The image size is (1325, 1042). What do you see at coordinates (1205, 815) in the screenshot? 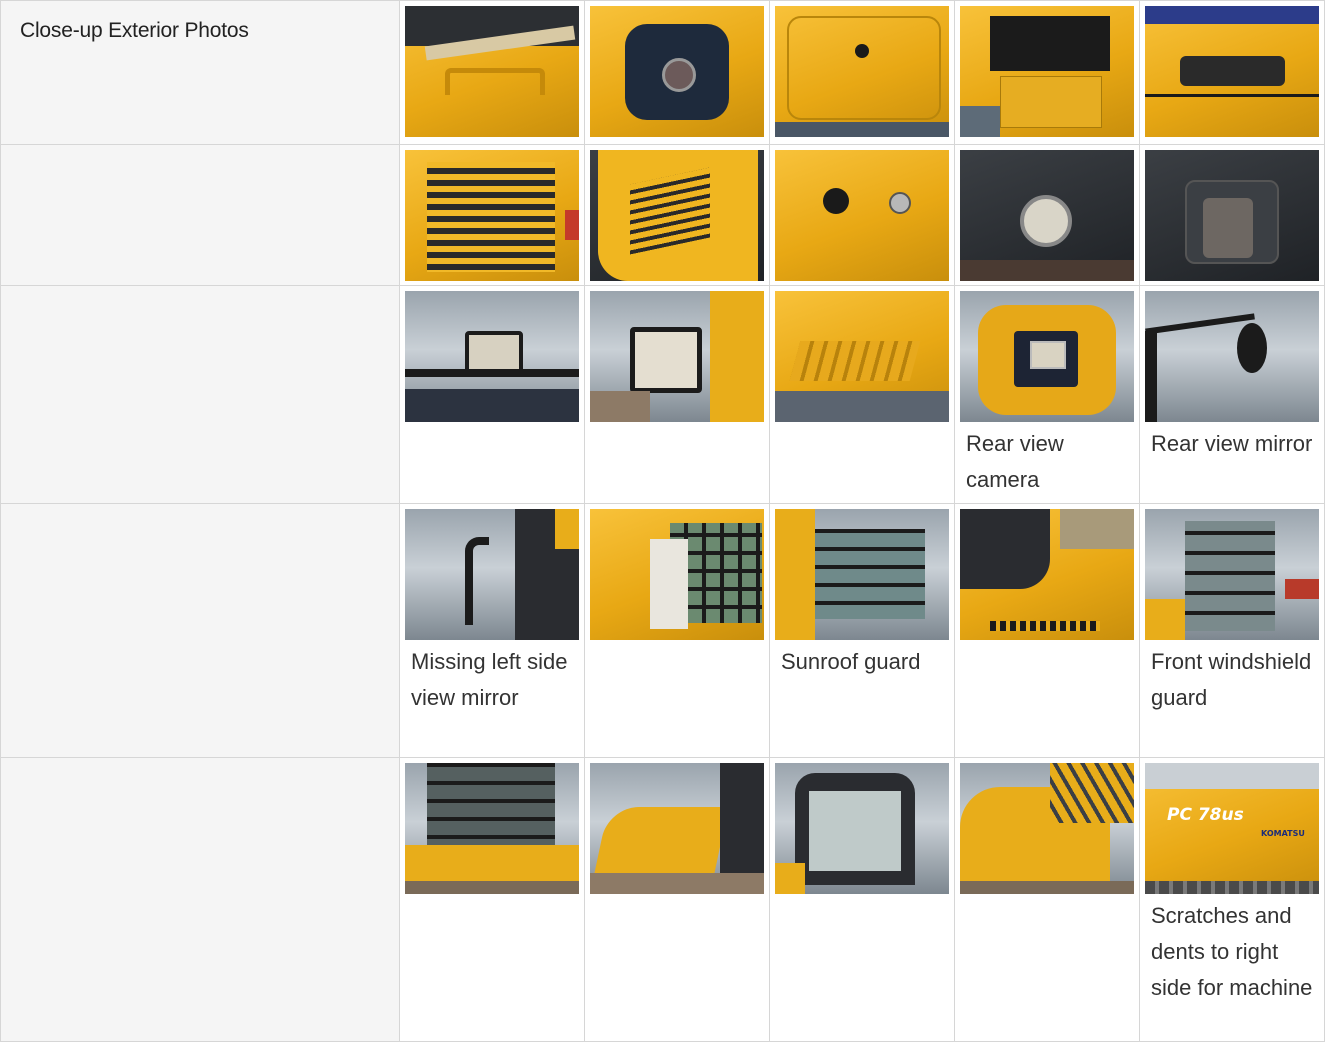
I see `model-decal: PC 78us` at bounding box center [1205, 815].